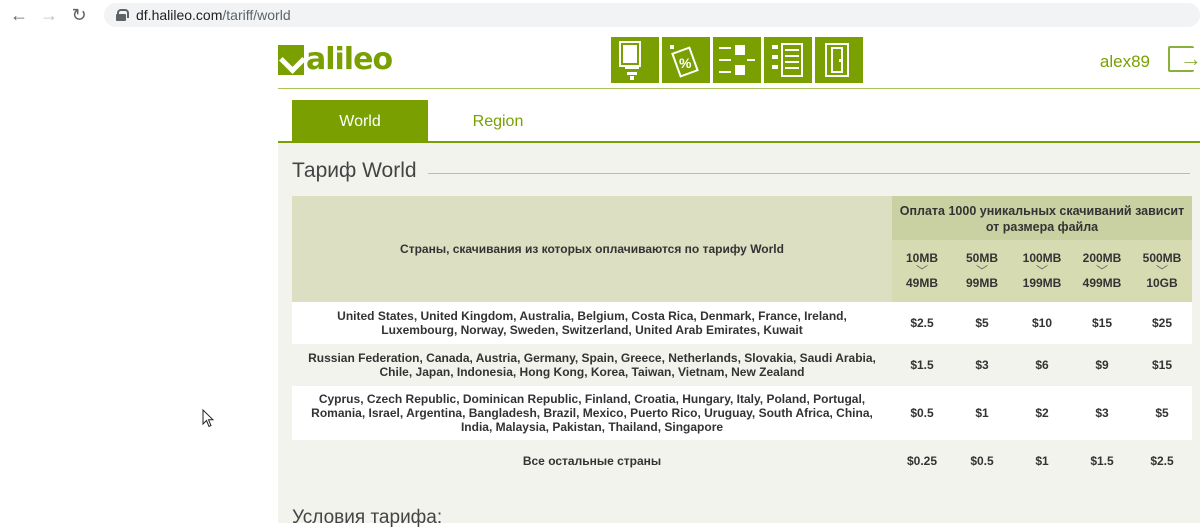 This screenshot has width=1200, height=529. What do you see at coordinates (739, 116) in the screenshot?
I see `tariff-tabs: World Region` at bounding box center [739, 116].